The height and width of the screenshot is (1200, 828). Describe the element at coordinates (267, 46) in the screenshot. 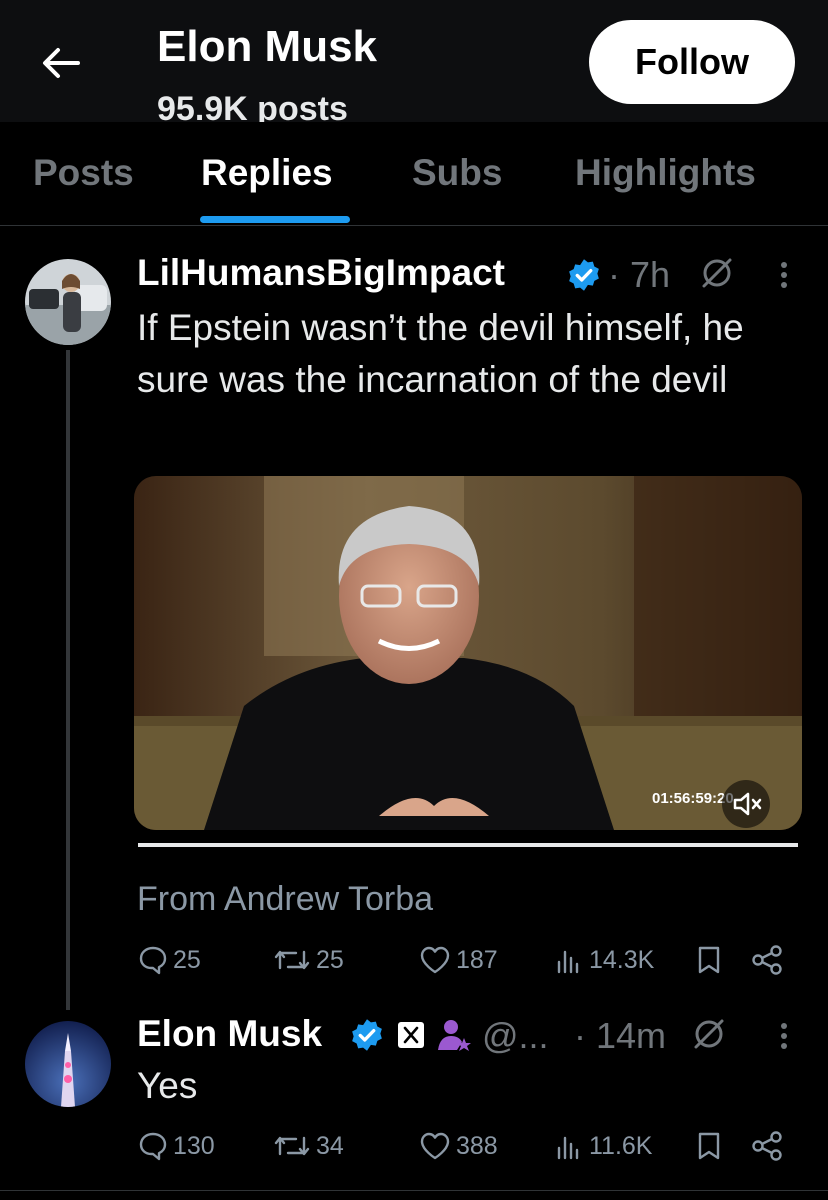

I see `profile-name: Elon Musk` at that location.